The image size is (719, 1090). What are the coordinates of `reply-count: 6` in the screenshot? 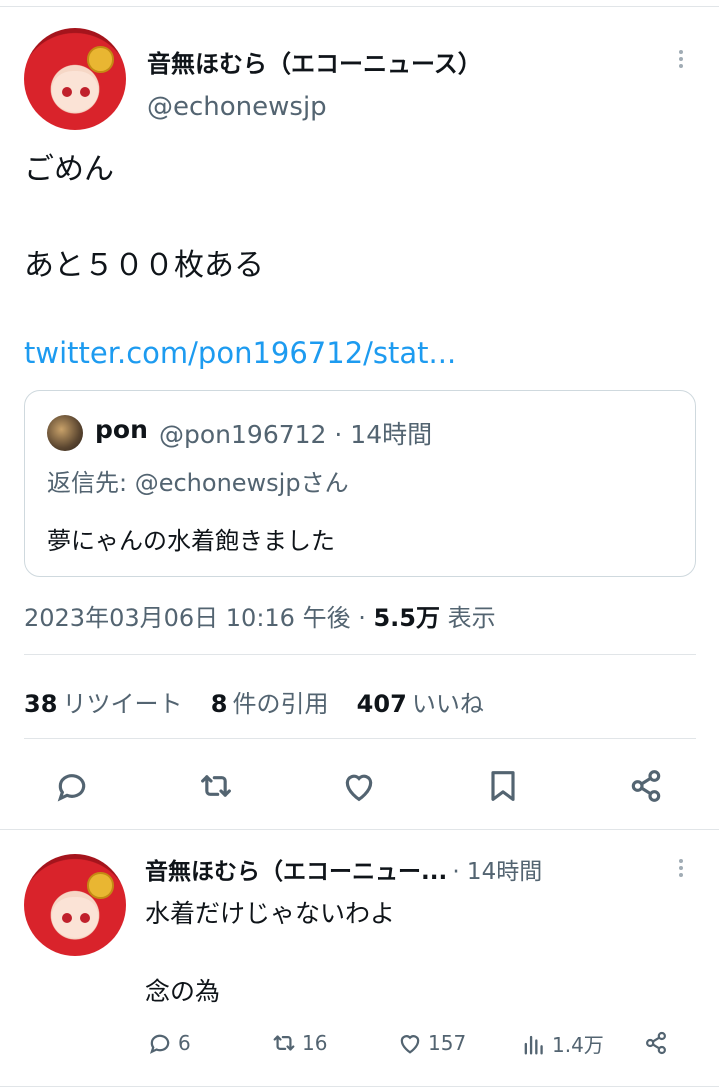 It's located at (184, 1043).